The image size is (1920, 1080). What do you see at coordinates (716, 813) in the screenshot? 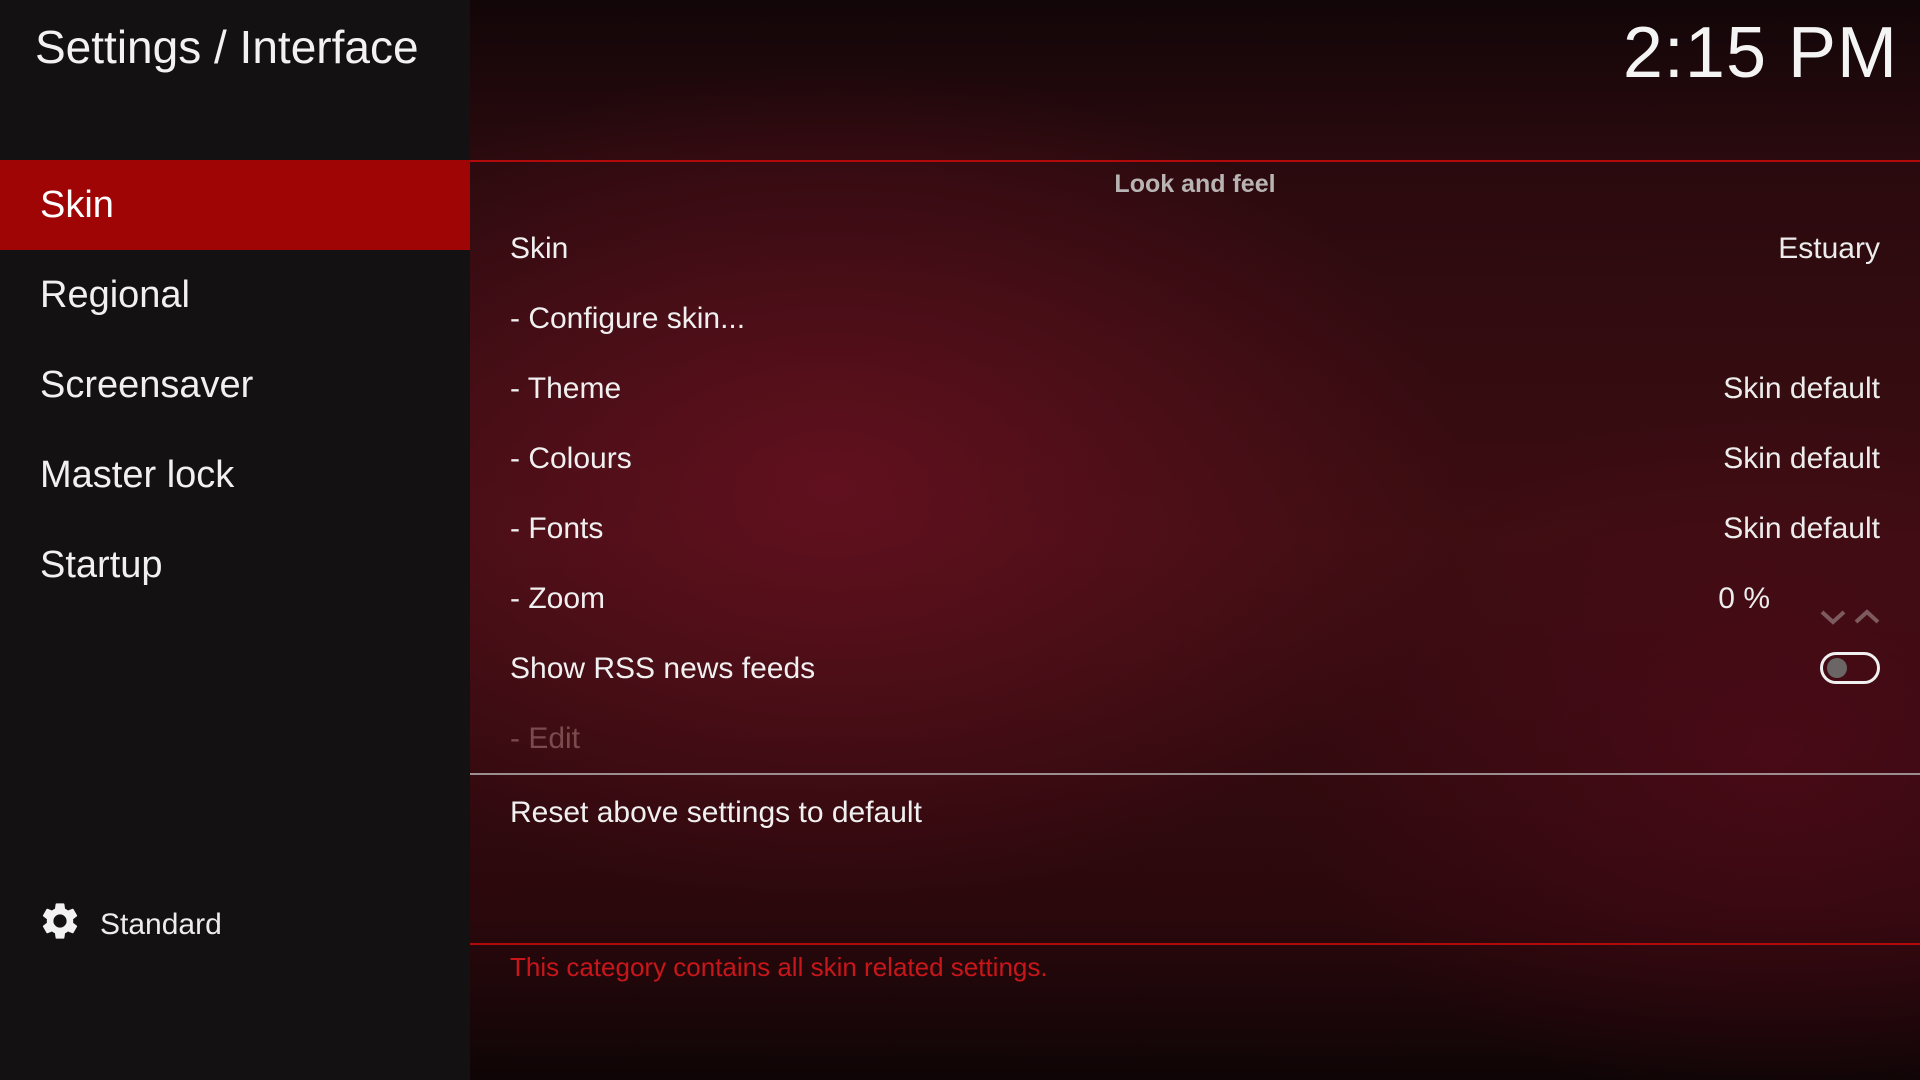
I see `reset-settings-button: Reset above settings to default` at bounding box center [716, 813].